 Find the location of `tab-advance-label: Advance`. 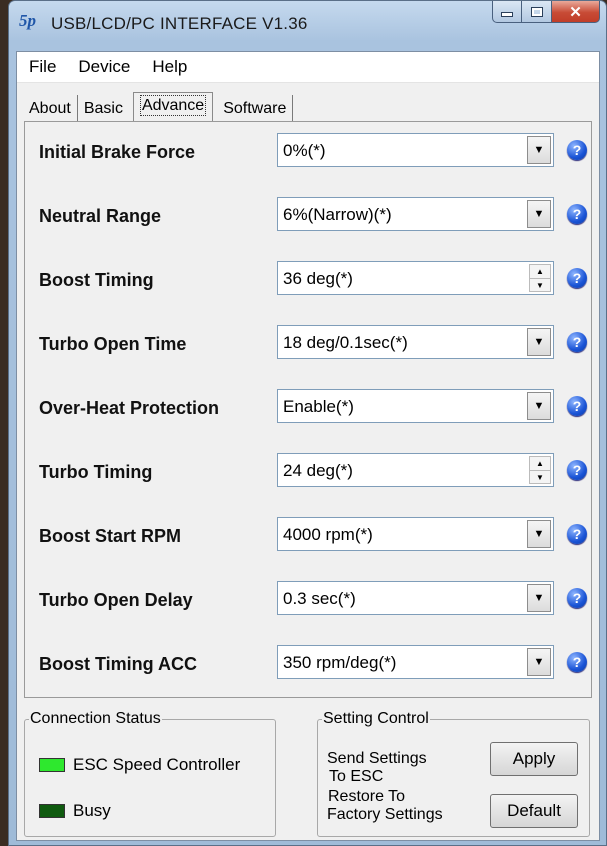

tab-advance-label: Advance is located at coordinates (173, 105).